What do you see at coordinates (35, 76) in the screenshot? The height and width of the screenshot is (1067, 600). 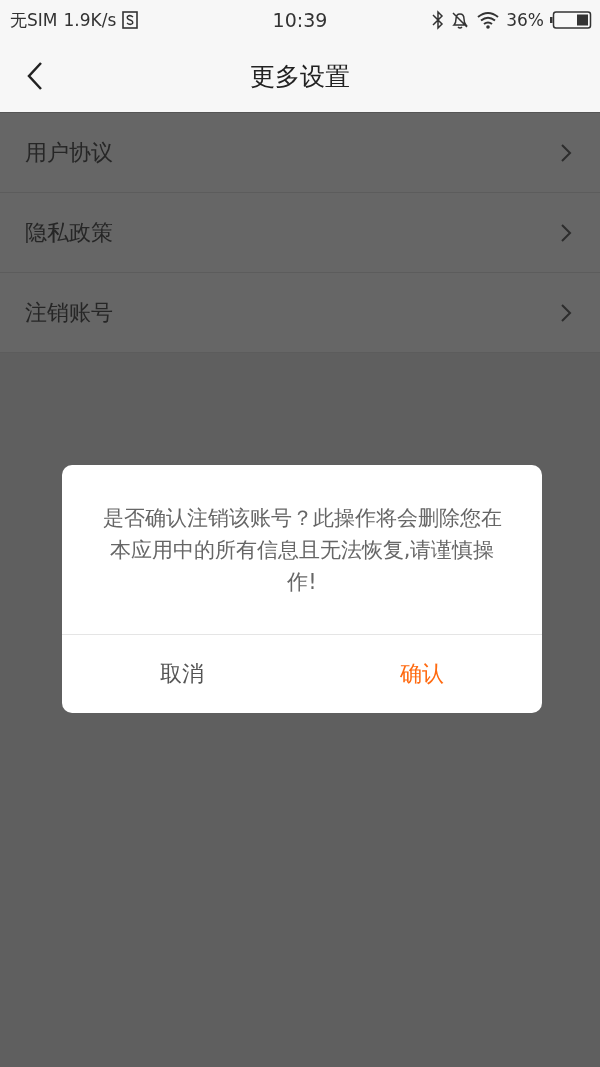 I see `back-icon` at bounding box center [35, 76].